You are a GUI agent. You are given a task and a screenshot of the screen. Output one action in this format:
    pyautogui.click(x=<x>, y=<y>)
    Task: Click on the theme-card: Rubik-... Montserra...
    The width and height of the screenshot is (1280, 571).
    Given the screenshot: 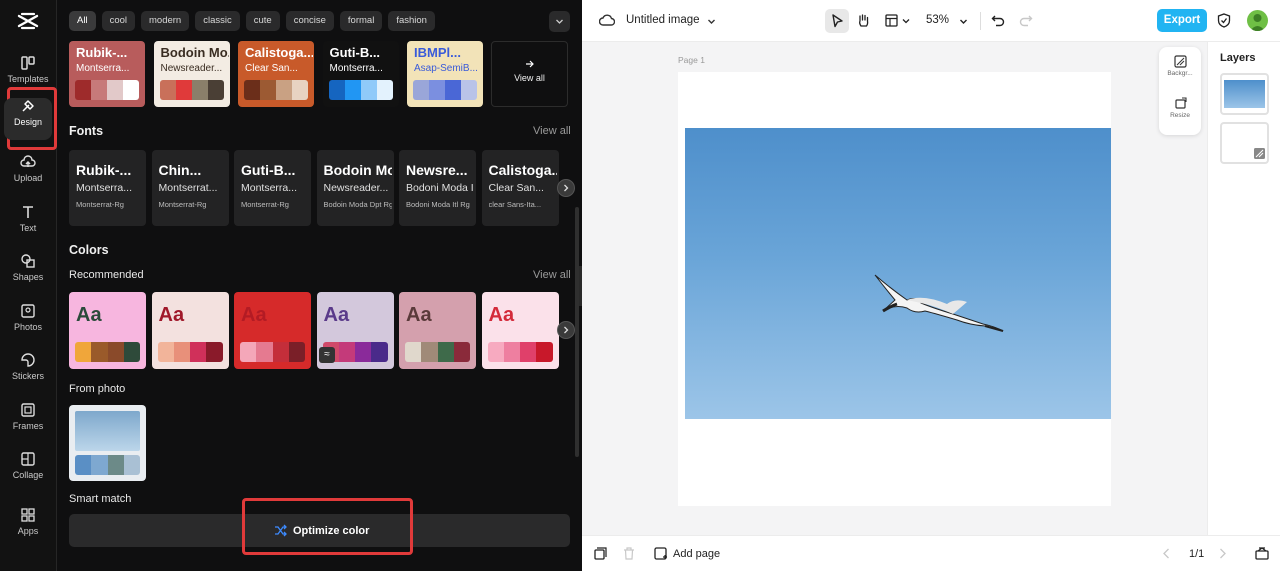 What is the action you would take?
    pyautogui.click(x=107, y=74)
    